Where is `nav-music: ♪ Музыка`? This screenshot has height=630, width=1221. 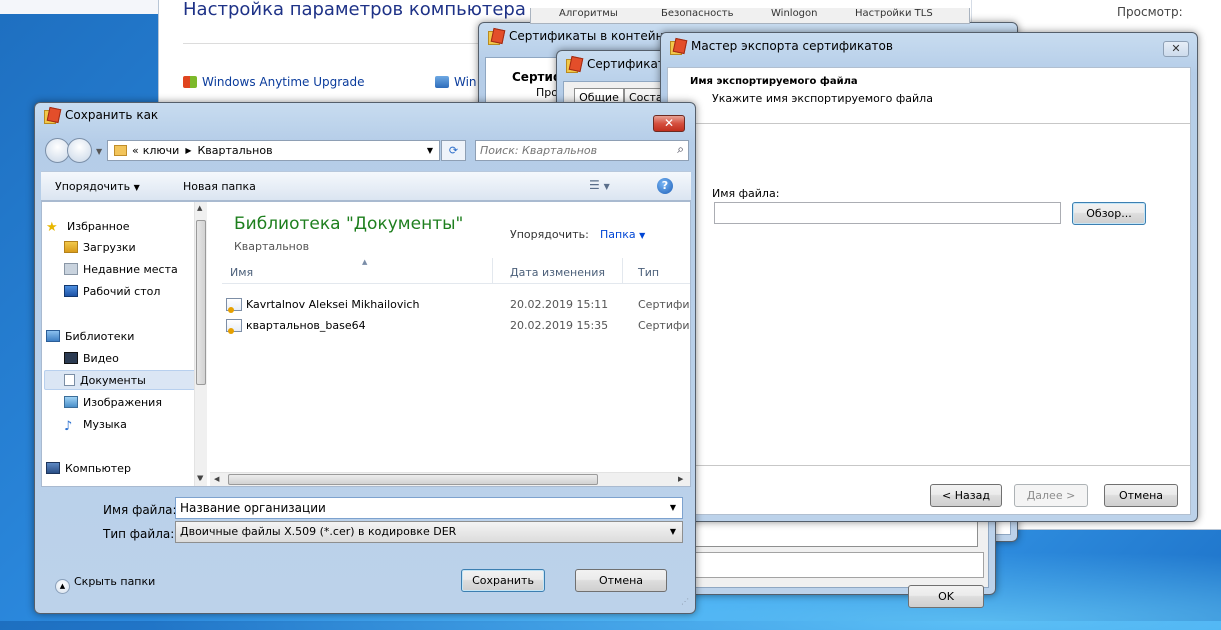 nav-music: ♪ Музыка is located at coordinates (95, 426).